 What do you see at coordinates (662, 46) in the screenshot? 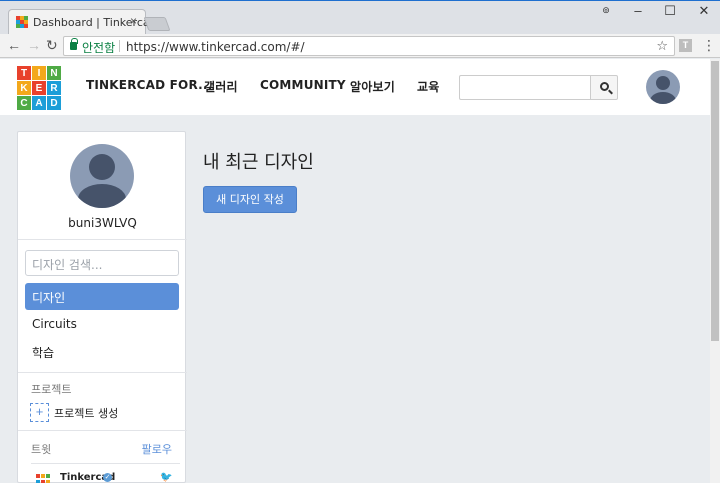
I see `bookmark-star-icon: ☆` at bounding box center [662, 46].